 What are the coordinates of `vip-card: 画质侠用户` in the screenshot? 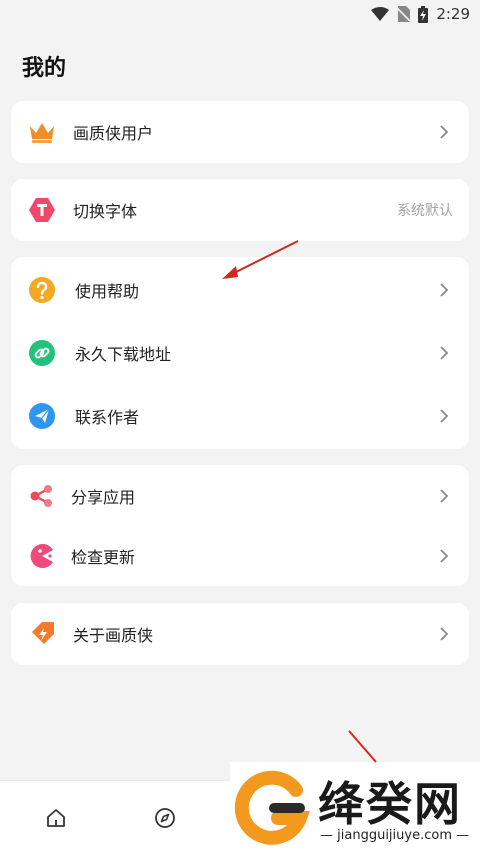 It's located at (240, 132).